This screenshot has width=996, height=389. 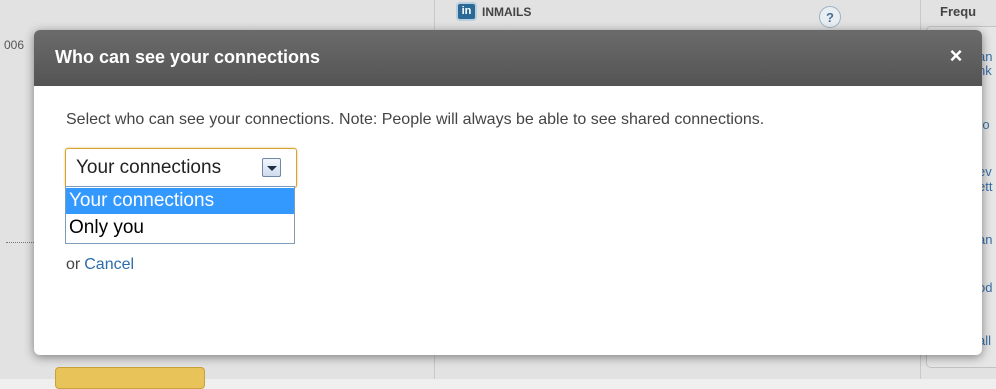 I want to click on background-fragment-text: 006, so click(x=14, y=45).